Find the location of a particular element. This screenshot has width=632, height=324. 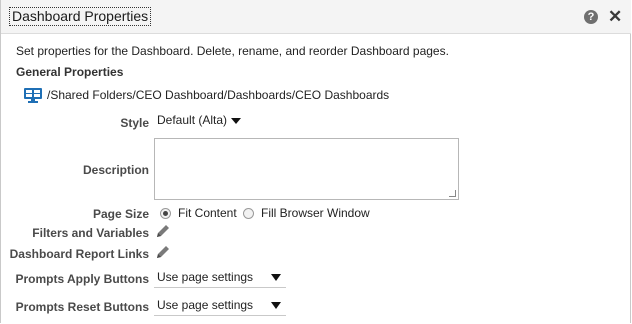

prompts-reset-value: Use page settings is located at coordinates (205, 305).